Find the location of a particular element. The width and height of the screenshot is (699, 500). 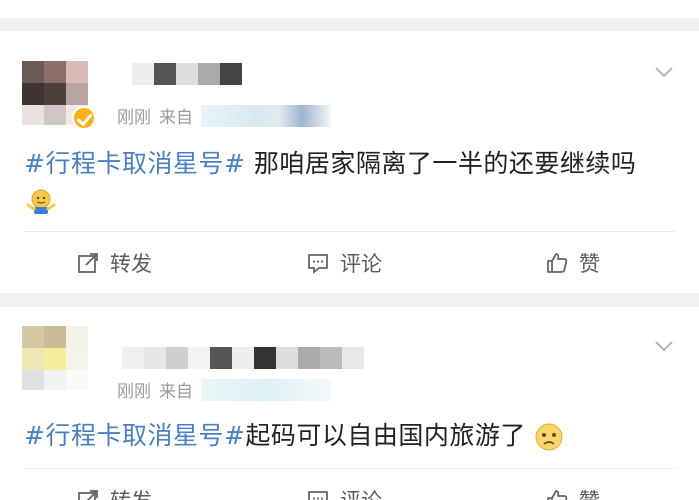

previous-card-bottom is located at coordinates (349, 9).